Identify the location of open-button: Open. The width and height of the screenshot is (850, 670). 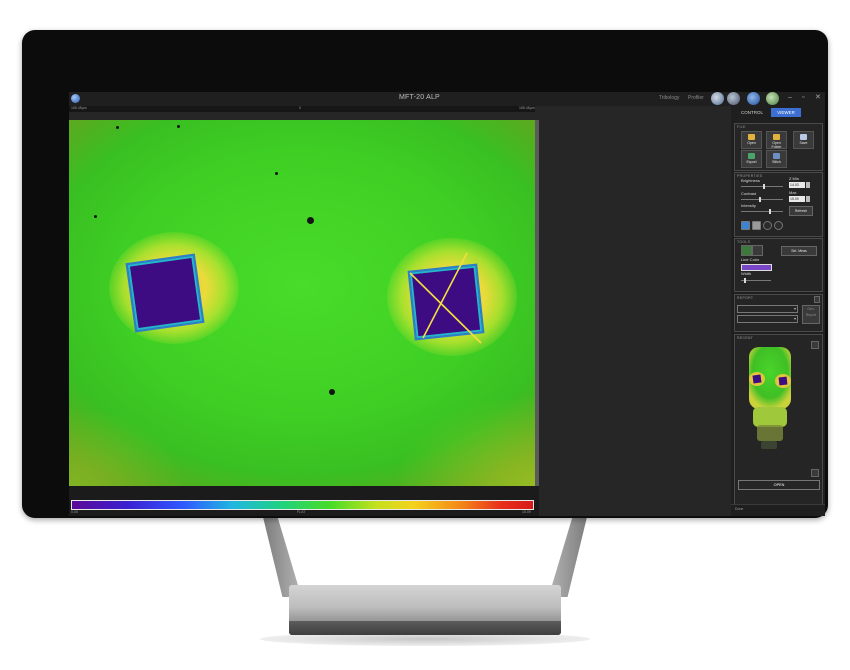
(751, 140).